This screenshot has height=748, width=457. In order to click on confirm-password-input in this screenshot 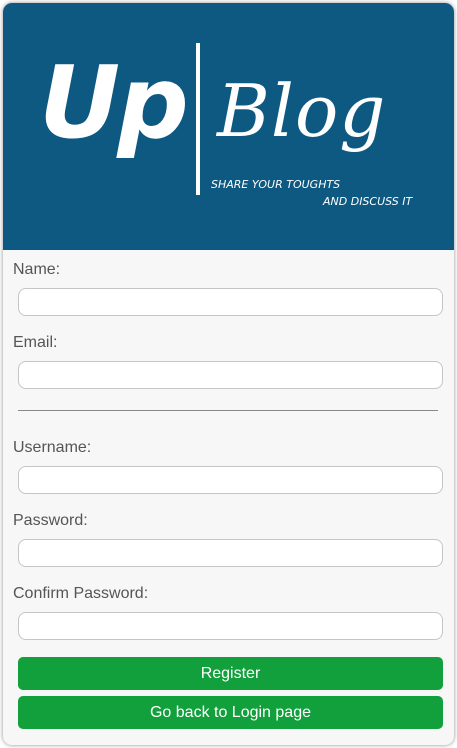, I will do `click(230, 626)`.